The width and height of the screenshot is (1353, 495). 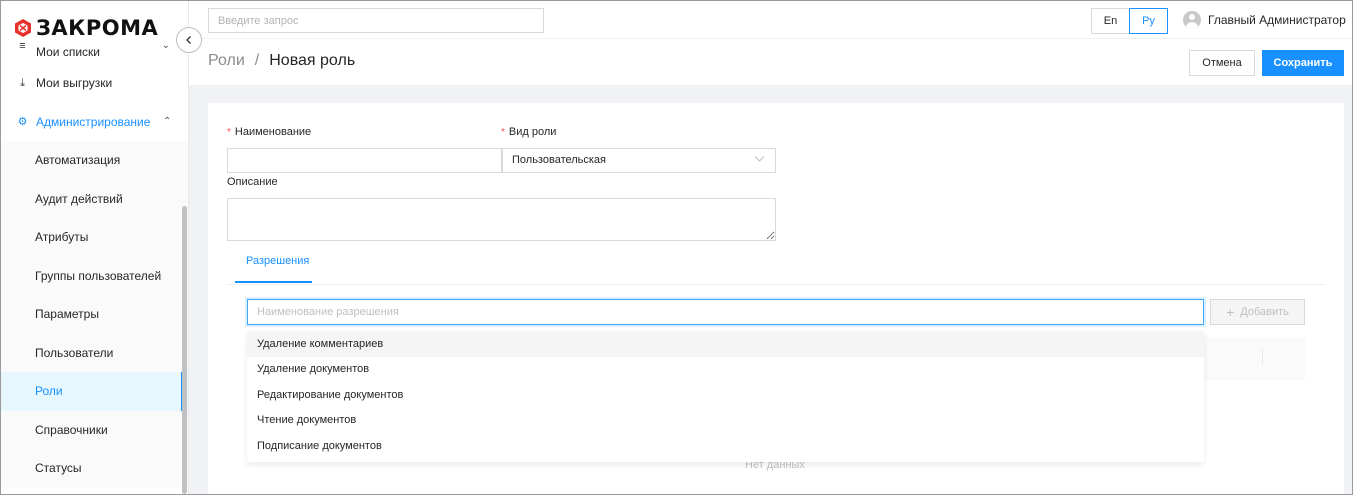 What do you see at coordinates (94, 160) in the screenshot?
I see `sidebar-item-automation: Автоматизация` at bounding box center [94, 160].